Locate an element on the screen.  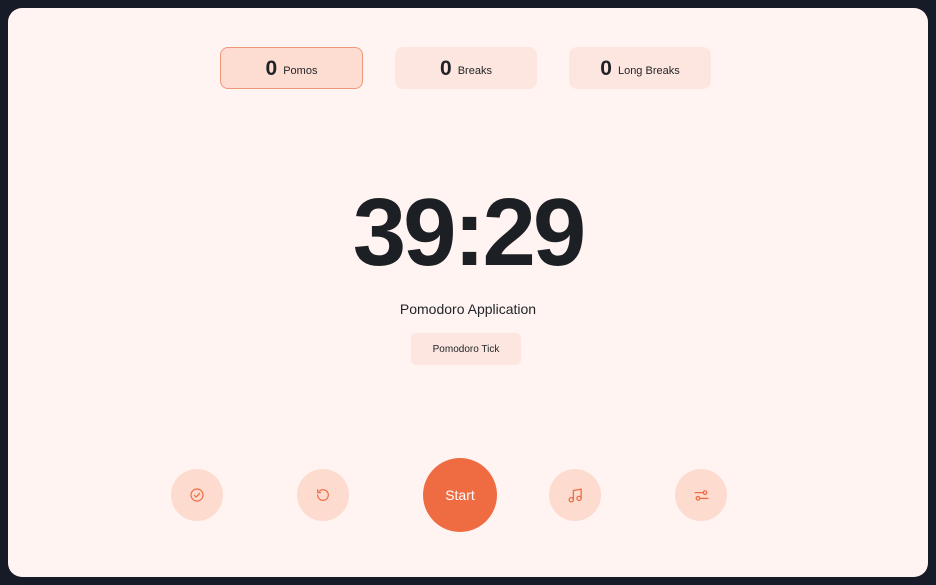
settings-button is located at coordinates (701, 495).